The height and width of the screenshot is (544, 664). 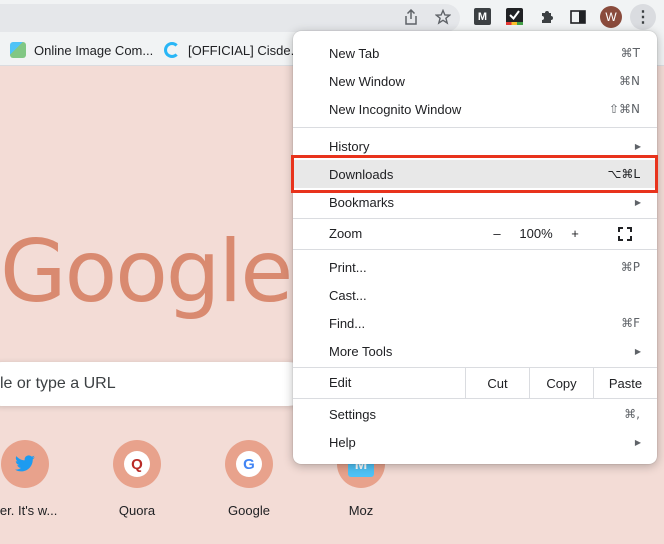 What do you see at coordinates (632, 414) in the screenshot?
I see `menu-item-shortcut: ⌘,` at bounding box center [632, 414].